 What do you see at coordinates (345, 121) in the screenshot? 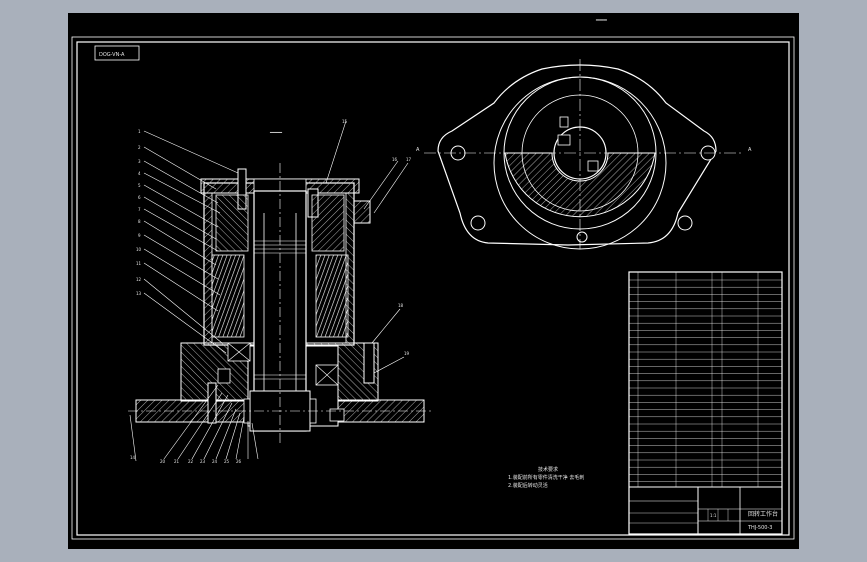
I see `part-number: 15` at bounding box center [345, 121].